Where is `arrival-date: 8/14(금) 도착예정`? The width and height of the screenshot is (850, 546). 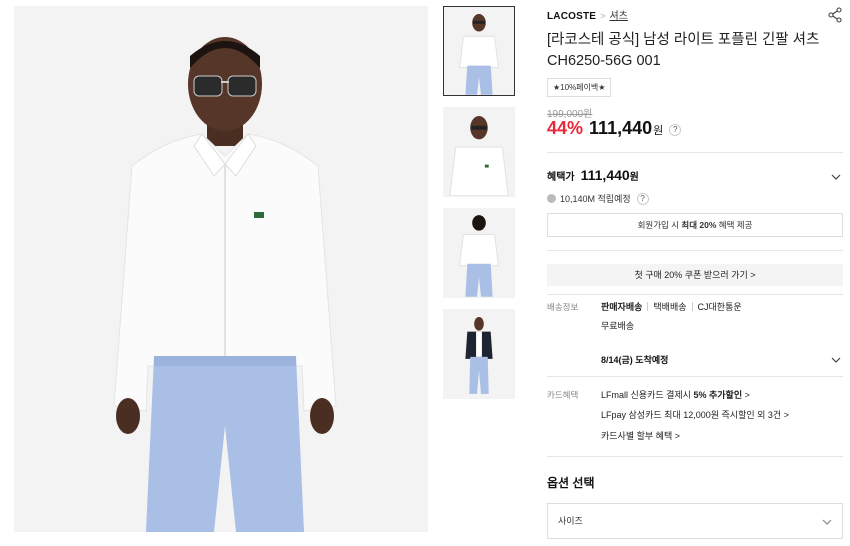
arrival-date: 8/14(금) 도착예정 is located at coordinates (634, 359).